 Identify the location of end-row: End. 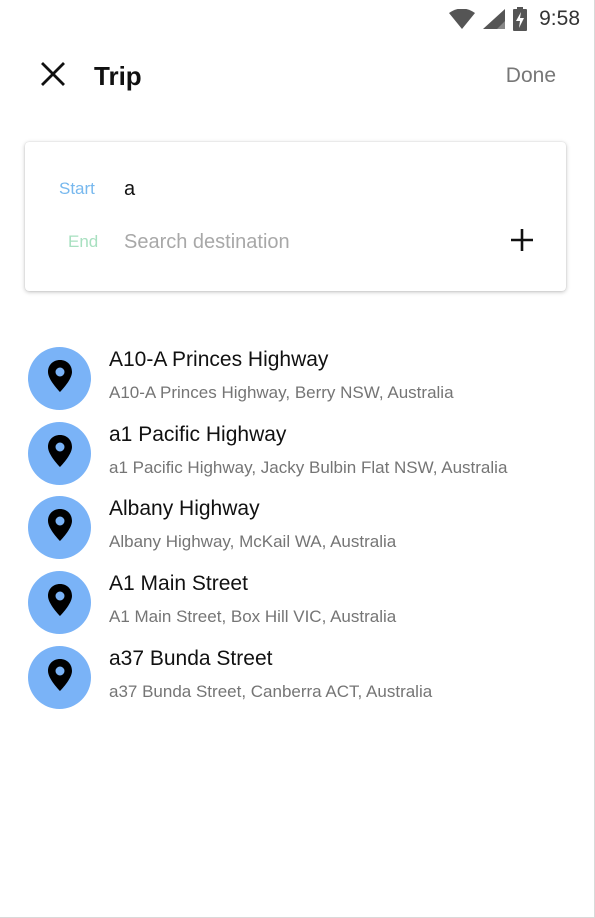
(295, 242).